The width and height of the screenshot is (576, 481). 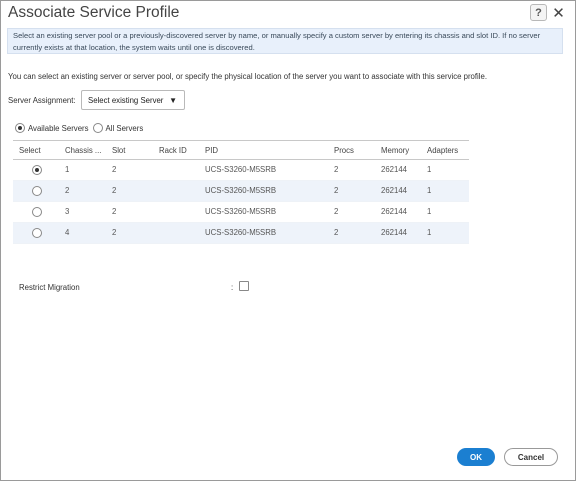 What do you see at coordinates (94, 12) in the screenshot?
I see `dialog-title: Associate Service Profile` at bounding box center [94, 12].